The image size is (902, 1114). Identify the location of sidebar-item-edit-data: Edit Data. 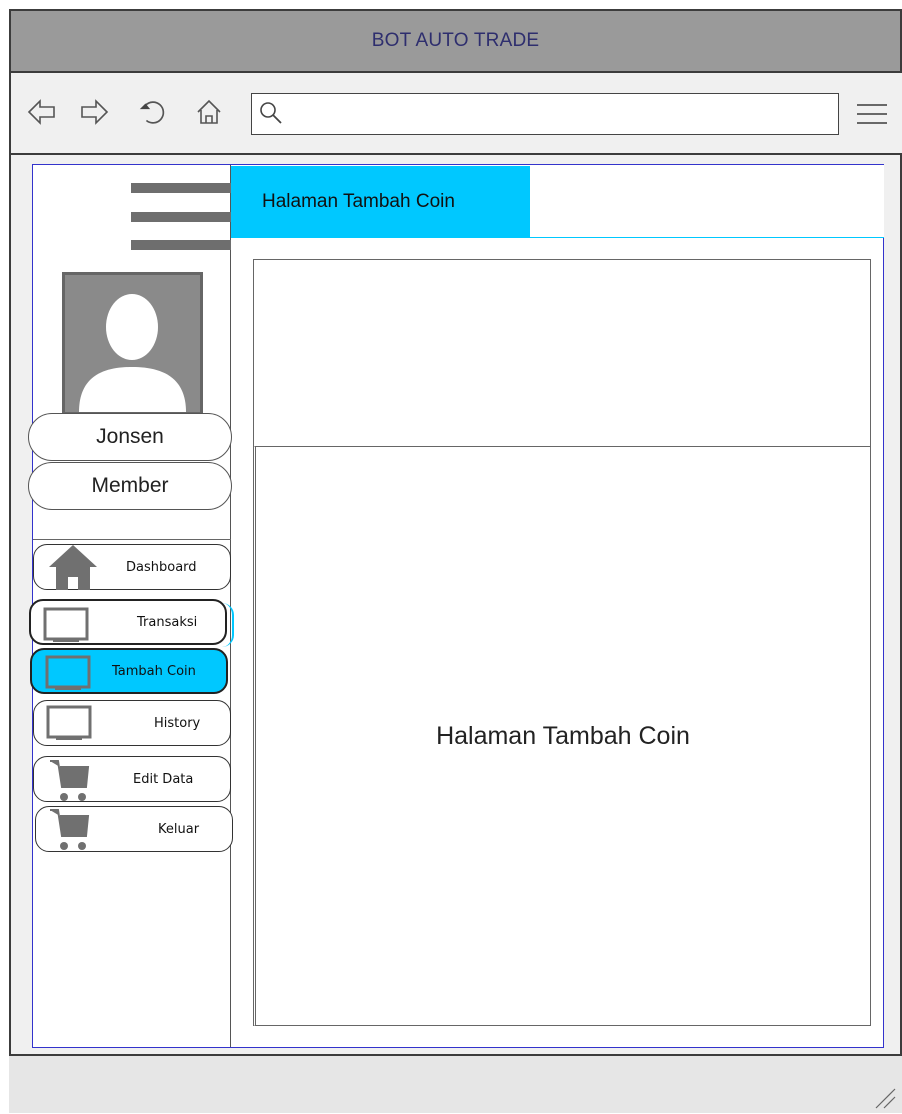
(132, 779).